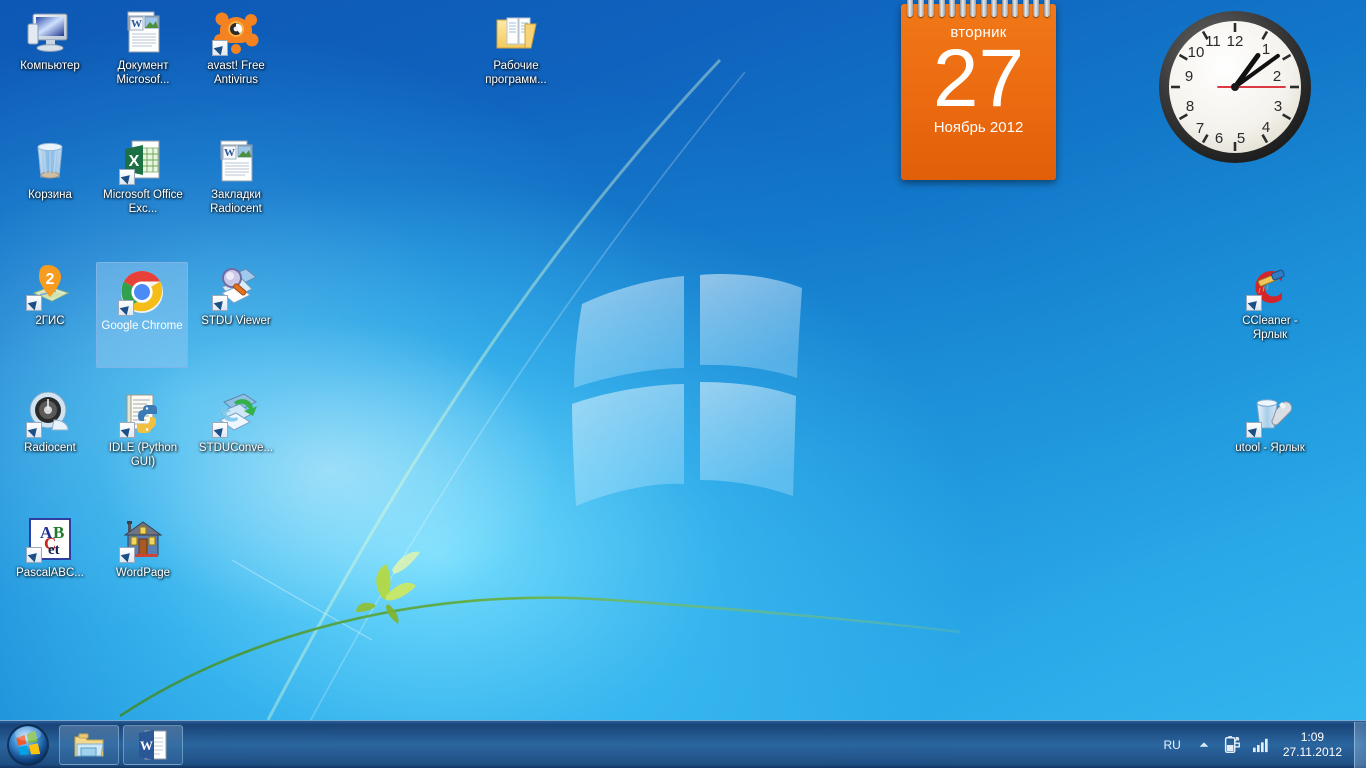  What do you see at coordinates (1270, 328) in the screenshot?
I see `desktop-icon-label: CCleaner - Ярлык` at bounding box center [1270, 328].